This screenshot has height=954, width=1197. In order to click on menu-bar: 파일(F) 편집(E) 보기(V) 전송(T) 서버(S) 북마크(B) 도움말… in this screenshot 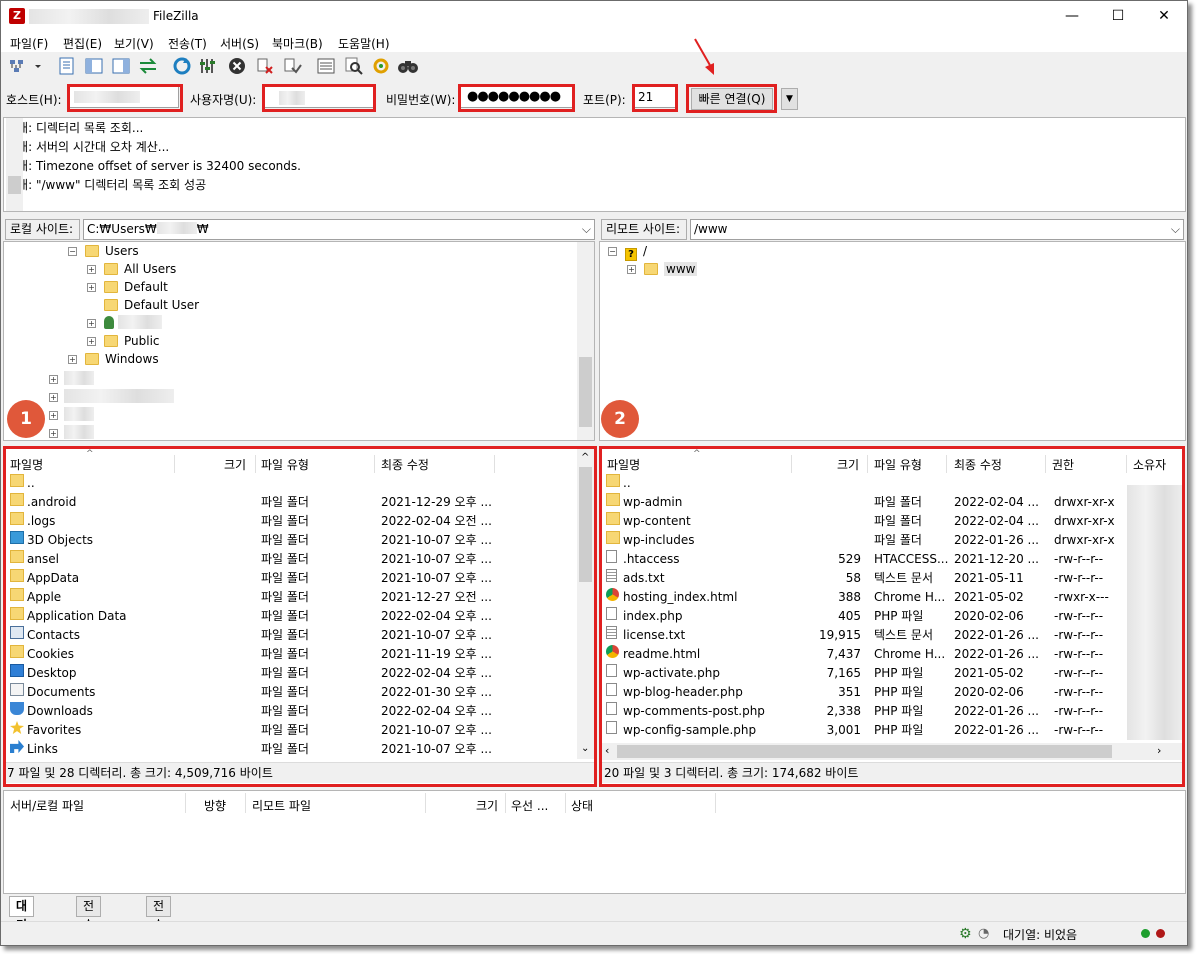, I will do `click(594, 42)`.